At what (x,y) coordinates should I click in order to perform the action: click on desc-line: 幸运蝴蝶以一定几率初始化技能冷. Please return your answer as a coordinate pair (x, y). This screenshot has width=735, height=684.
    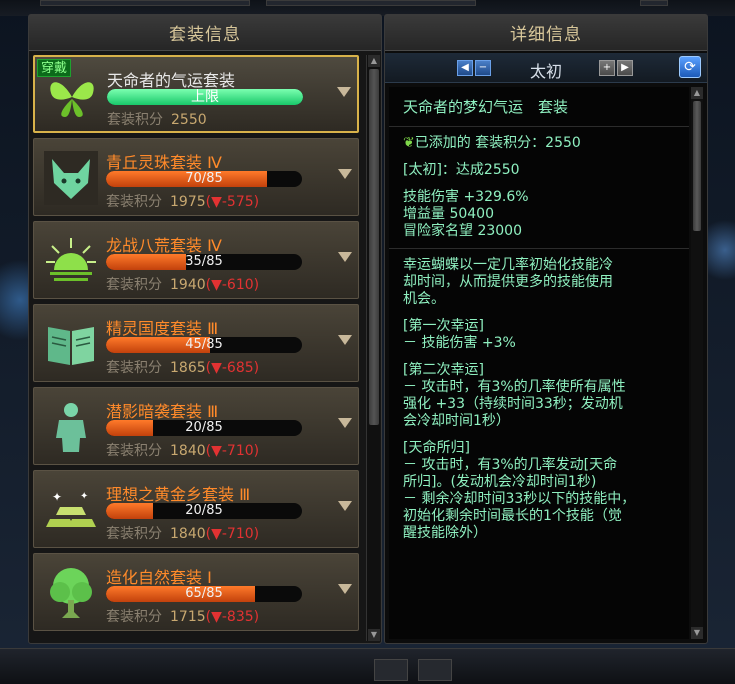
    Looking at the image, I should click on (508, 265).